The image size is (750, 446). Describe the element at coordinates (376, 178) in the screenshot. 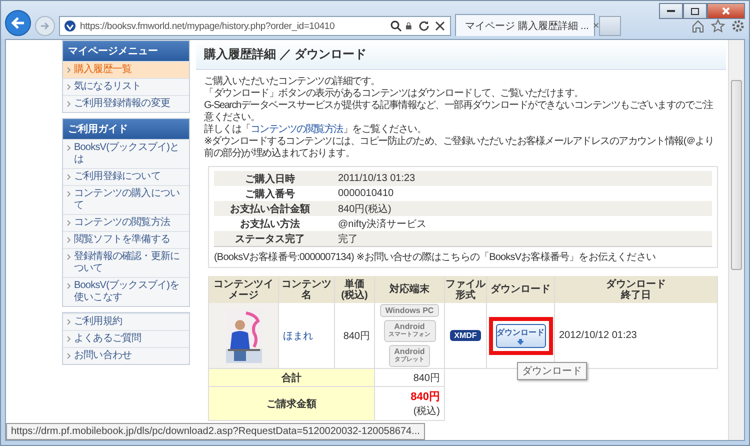

I see `summary-value: 2011/10/13 01:23` at that location.